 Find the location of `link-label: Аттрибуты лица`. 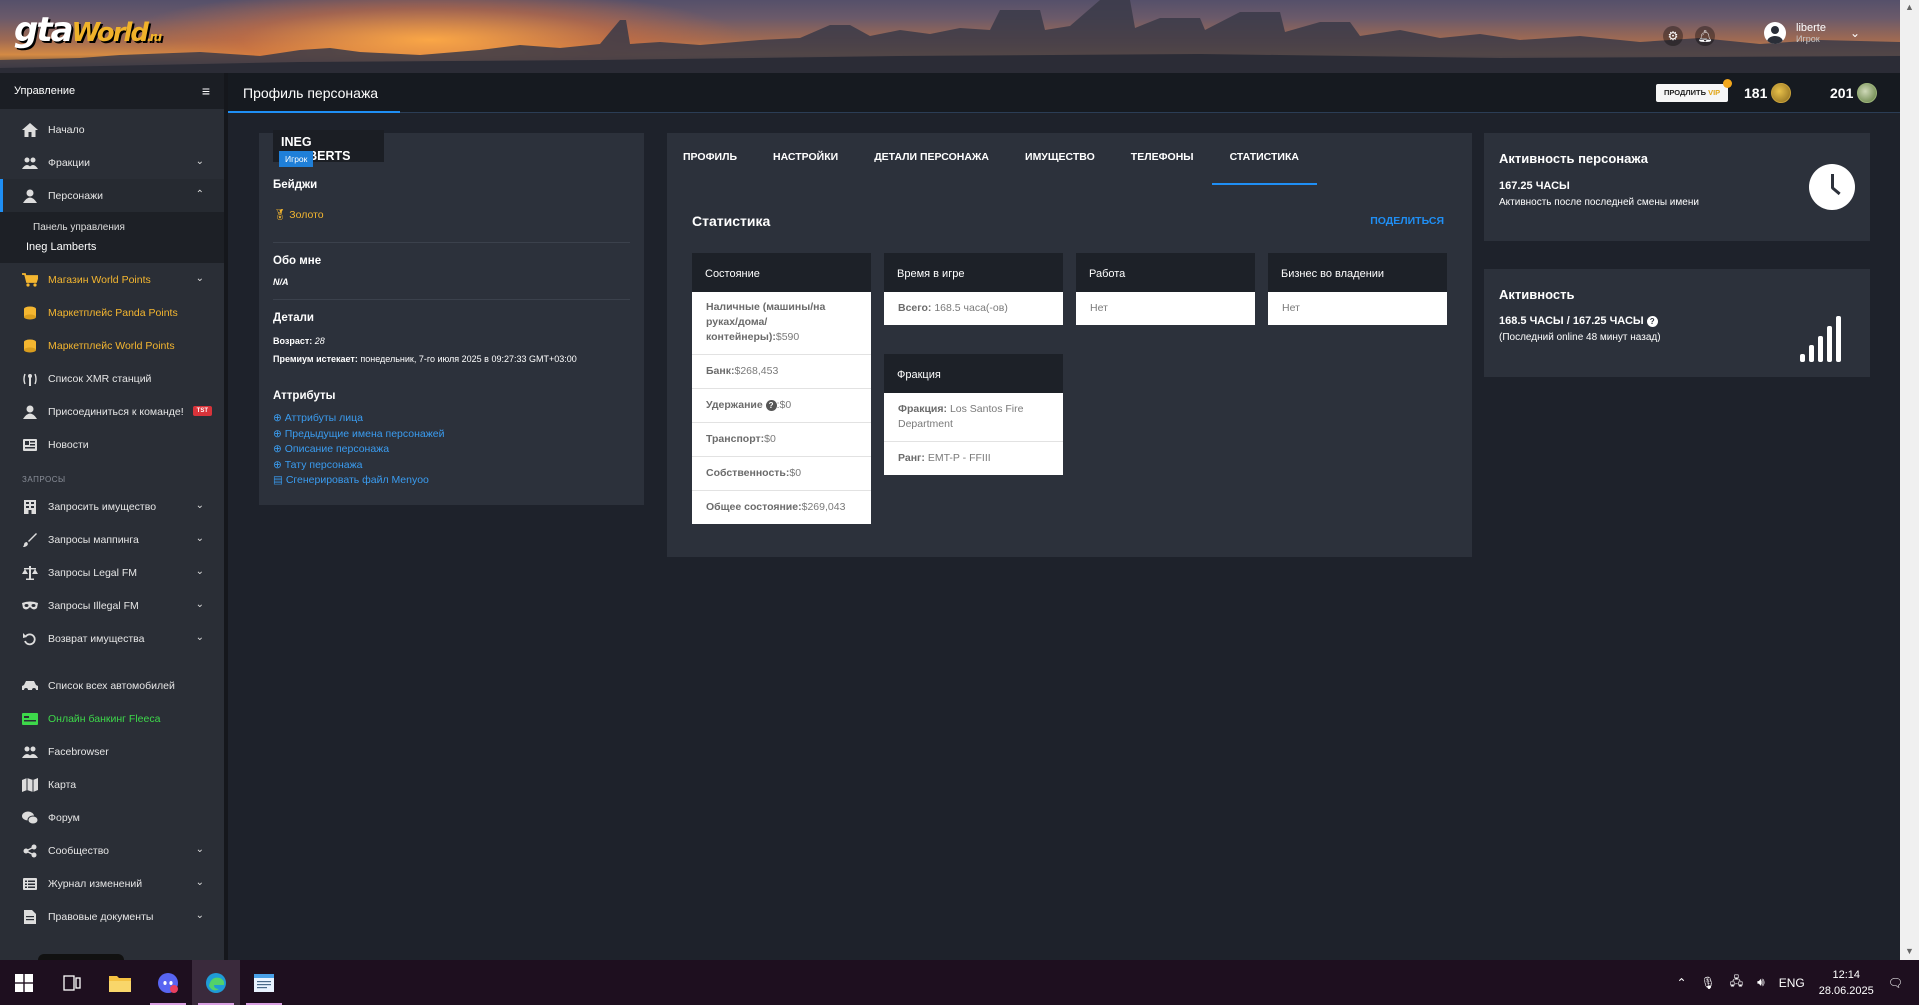

link-label: Аттрибуты лица is located at coordinates (323, 418).